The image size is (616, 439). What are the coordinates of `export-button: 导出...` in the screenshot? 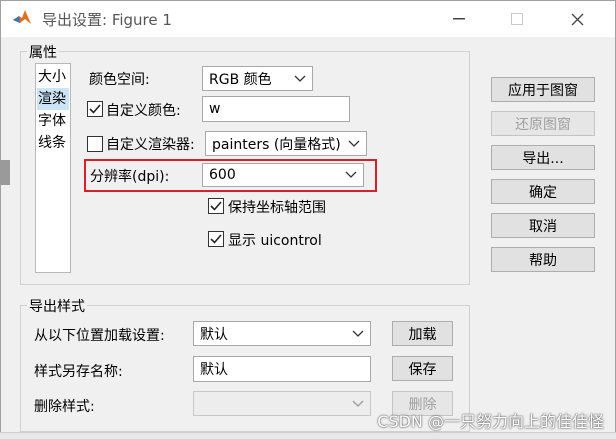 It's located at (543, 157).